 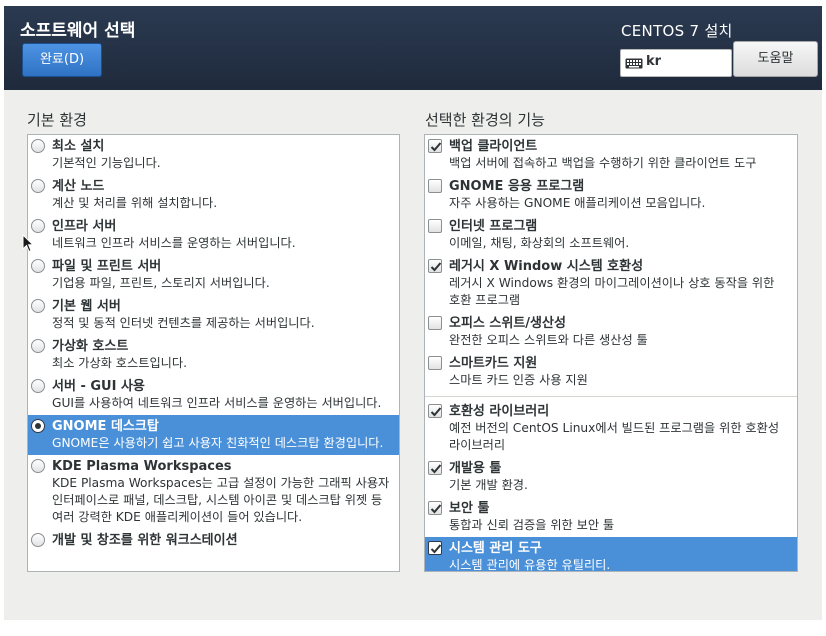 What do you see at coordinates (90, 346) in the screenshot?
I see `option-title: 가상화 호스트` at bounding box center [90, 346].